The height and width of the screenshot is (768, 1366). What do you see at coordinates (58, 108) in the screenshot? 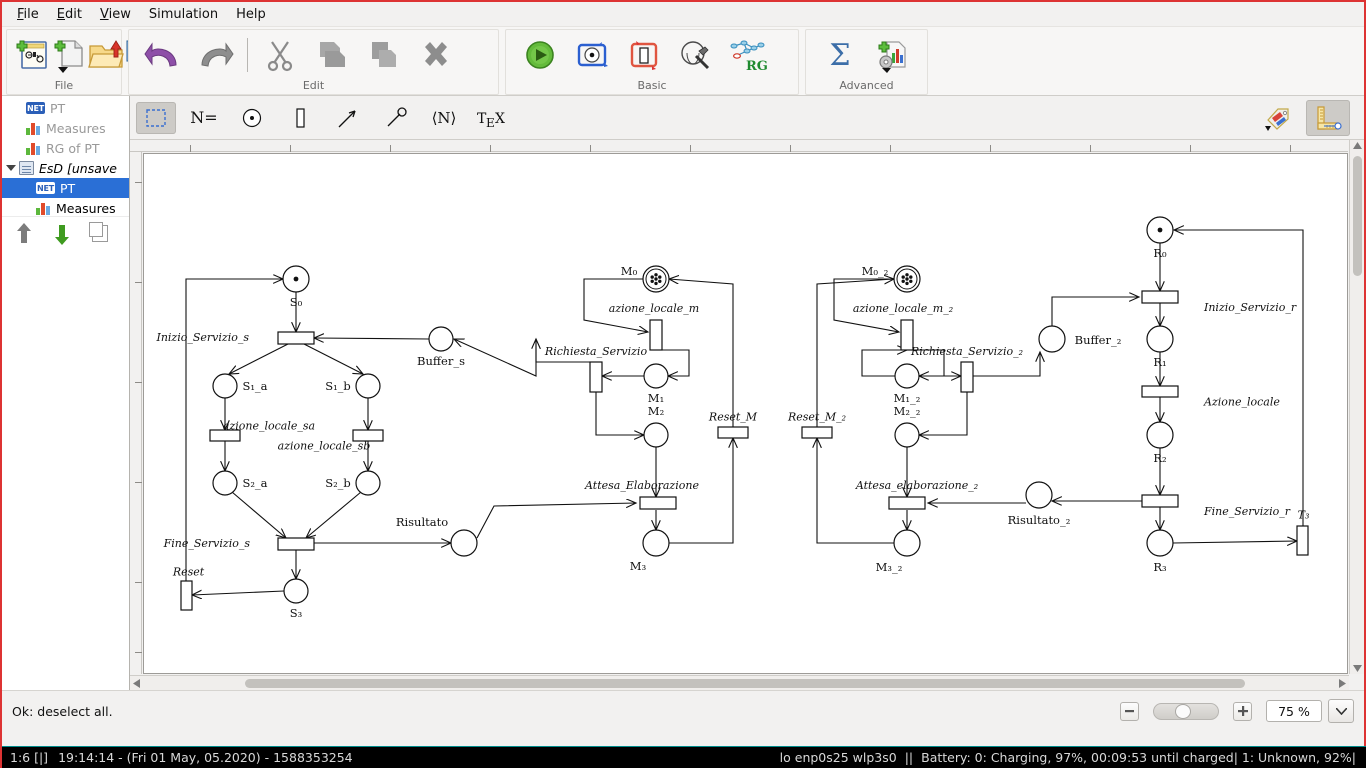
I see `tree-item-label: PT` at bounding box center [58, 108].